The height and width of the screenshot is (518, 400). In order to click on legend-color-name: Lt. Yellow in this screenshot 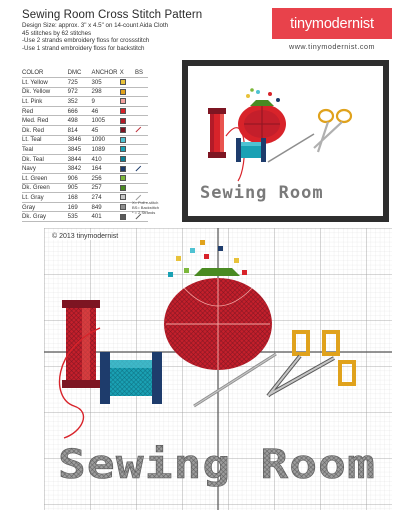, I will do `click(45, 82)`.